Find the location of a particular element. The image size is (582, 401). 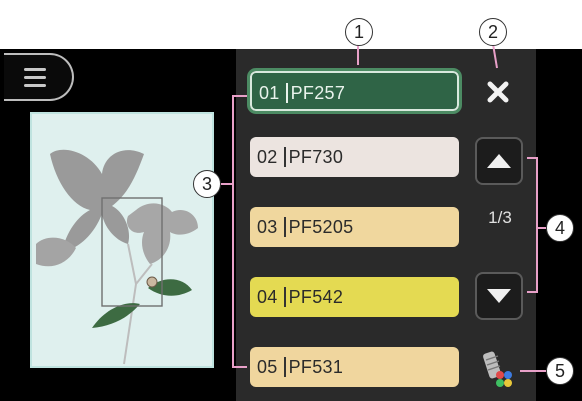

callout-3: 3 is located at coordinates (207, 184).